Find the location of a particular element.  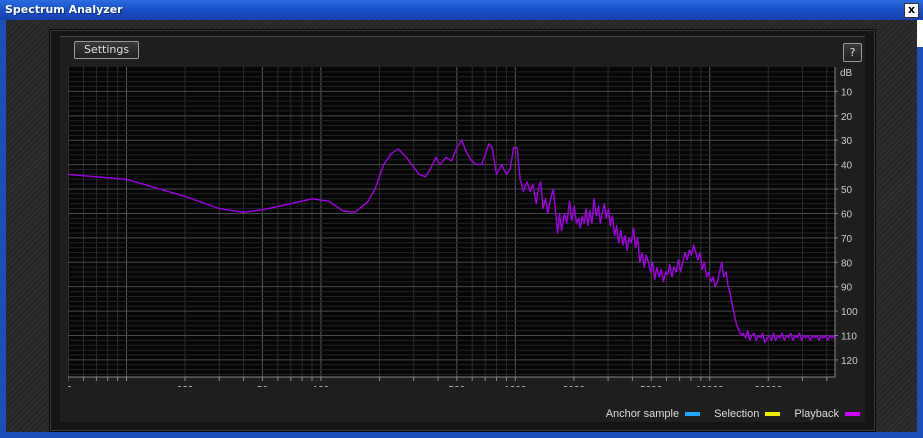

db-tick-label: 100 is located at coordinates (849, 312).